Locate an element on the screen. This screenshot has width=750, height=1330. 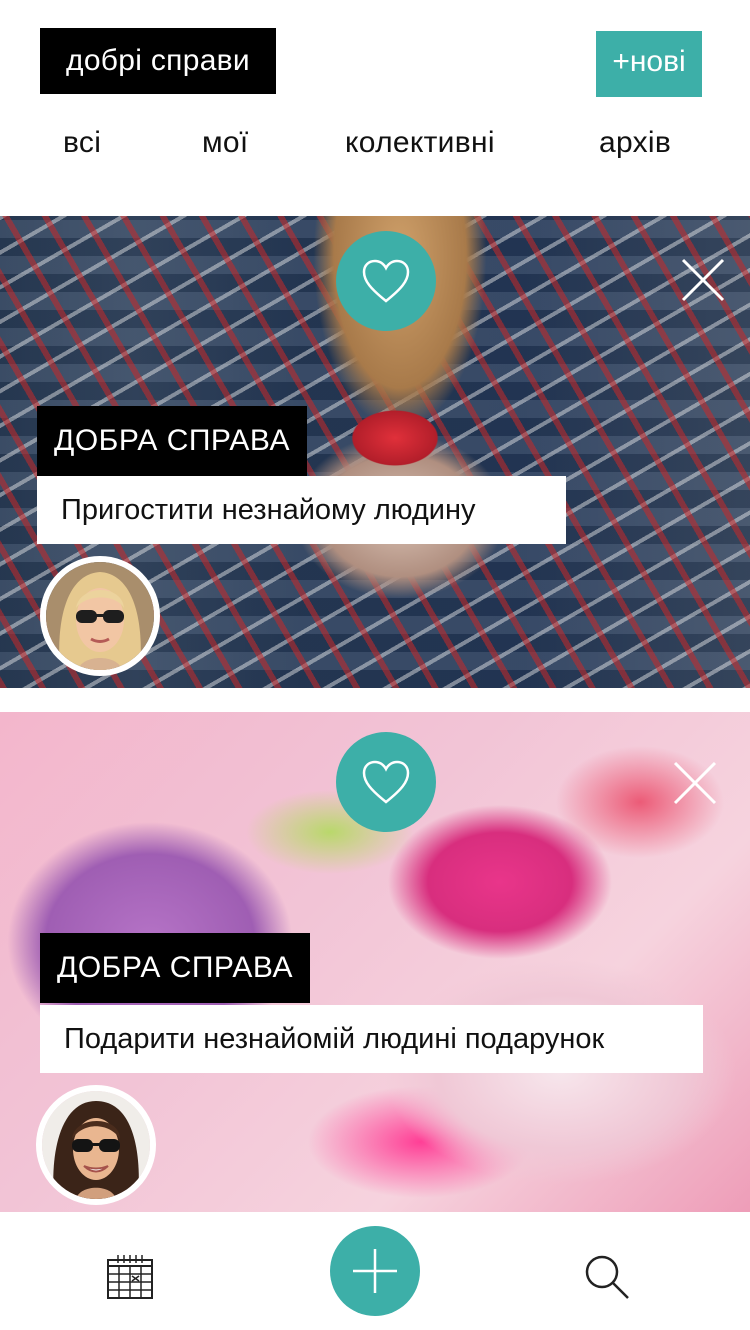
task-title: Пригостити незнайому людину is located at coordinates (301, 510).